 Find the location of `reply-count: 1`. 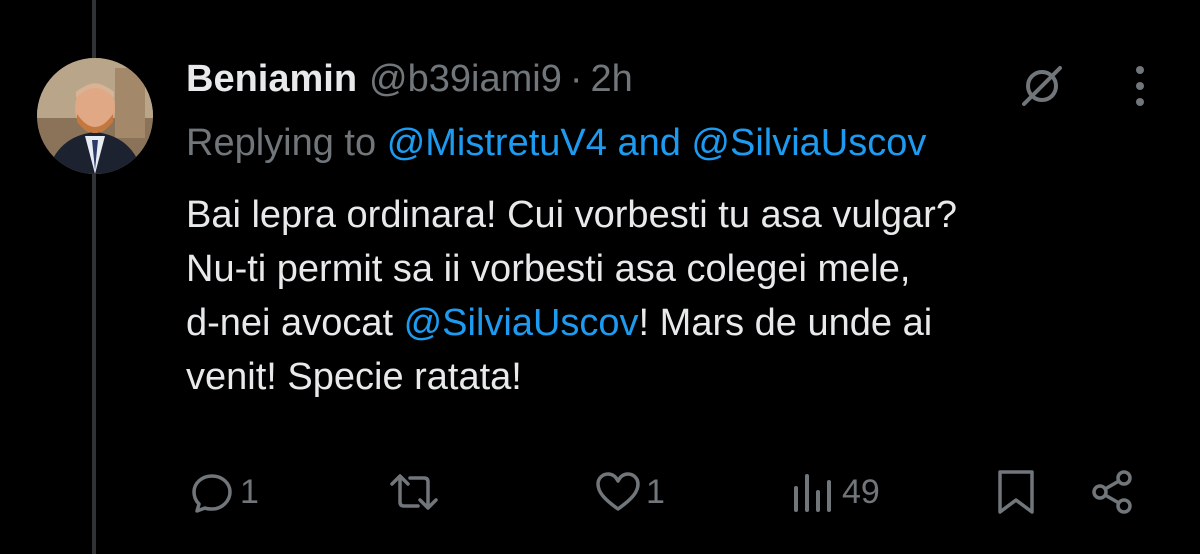

reply-count: 1 is located at coordinates (249, 491).